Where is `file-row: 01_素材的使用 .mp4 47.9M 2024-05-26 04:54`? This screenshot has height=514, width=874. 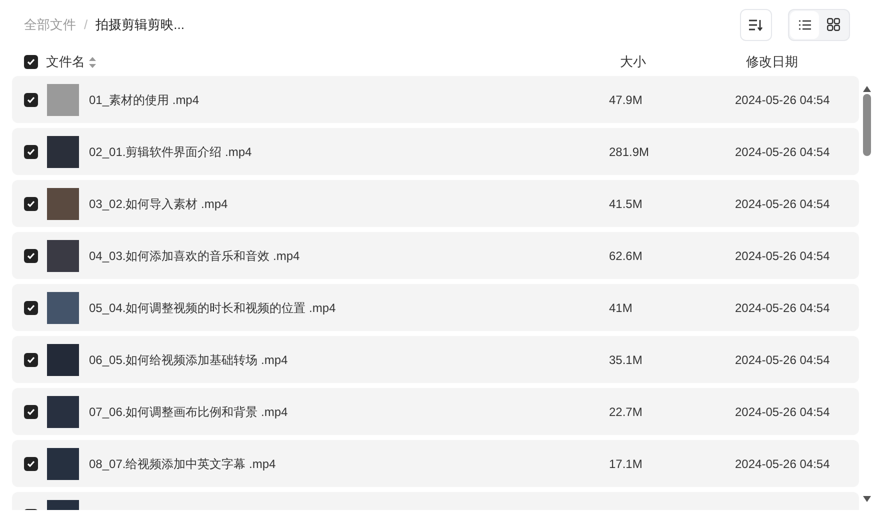
file-row: 01_素材的使用 .mp4 47.9M 2024-05-26 04:54 is located at coordinates (435, 99).